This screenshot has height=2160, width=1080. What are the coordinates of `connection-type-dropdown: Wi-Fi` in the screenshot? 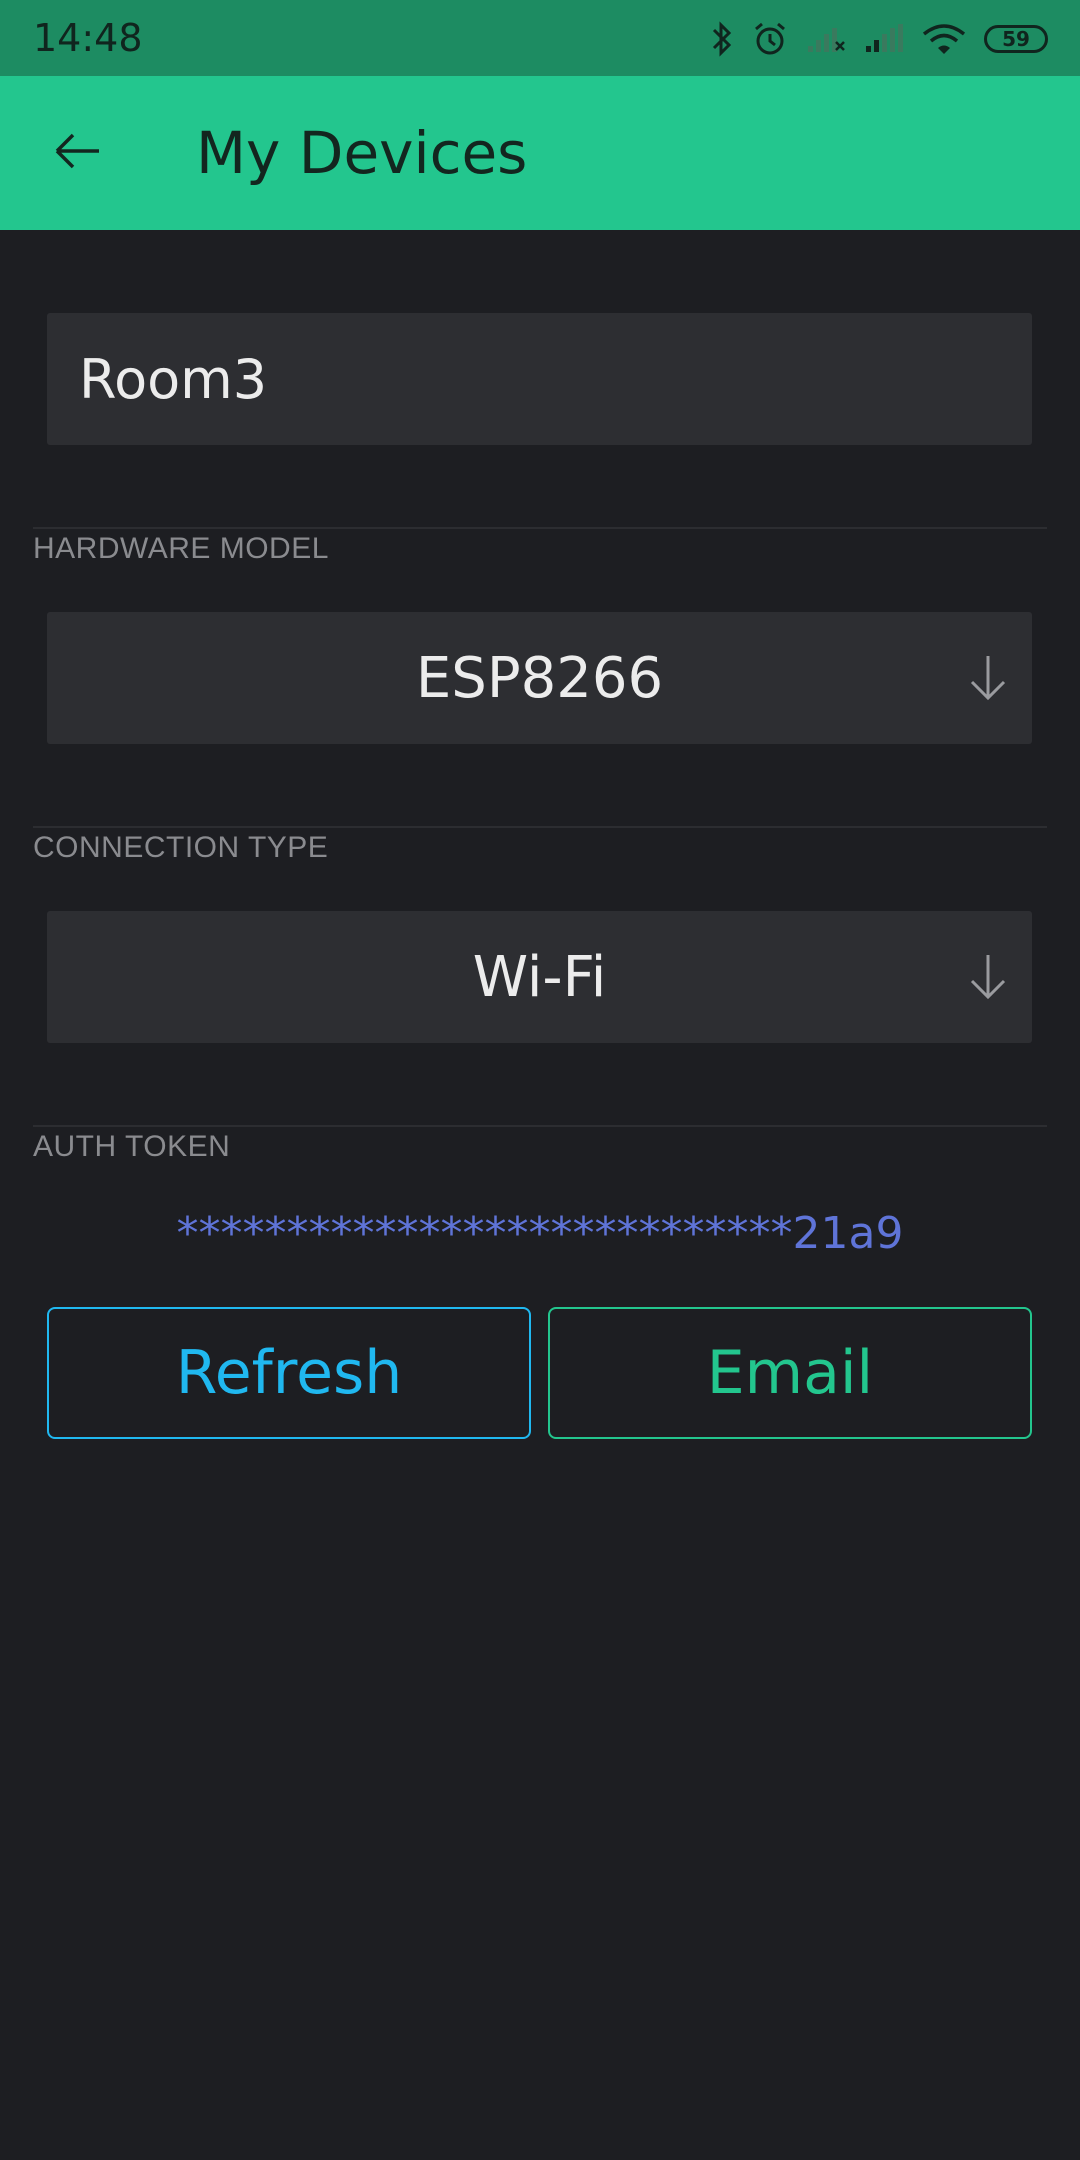 It's located at (539, 977).